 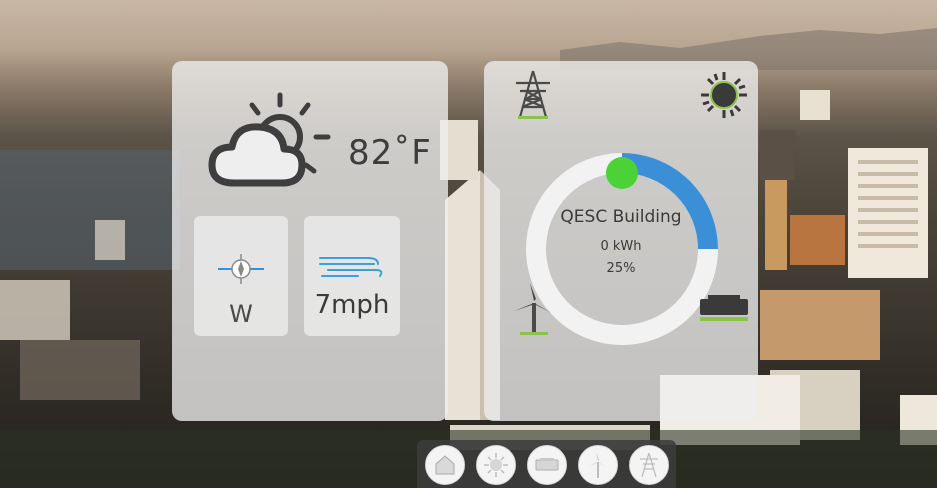 I want to click on energy-percent: 25%, so click(x=621, y=268).